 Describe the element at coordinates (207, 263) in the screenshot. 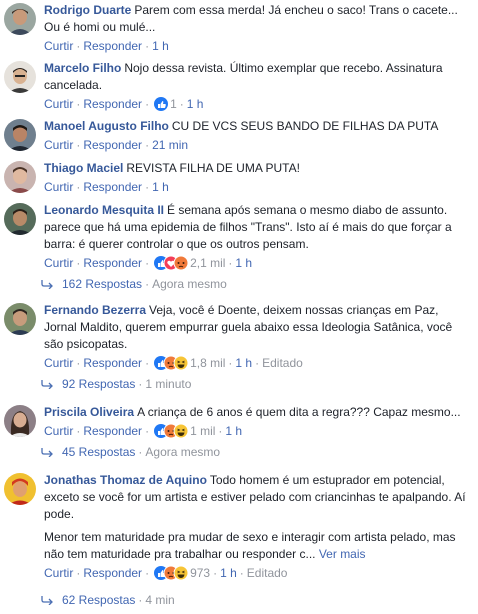

I see `reaction-count: 2,1 mil` at that location.